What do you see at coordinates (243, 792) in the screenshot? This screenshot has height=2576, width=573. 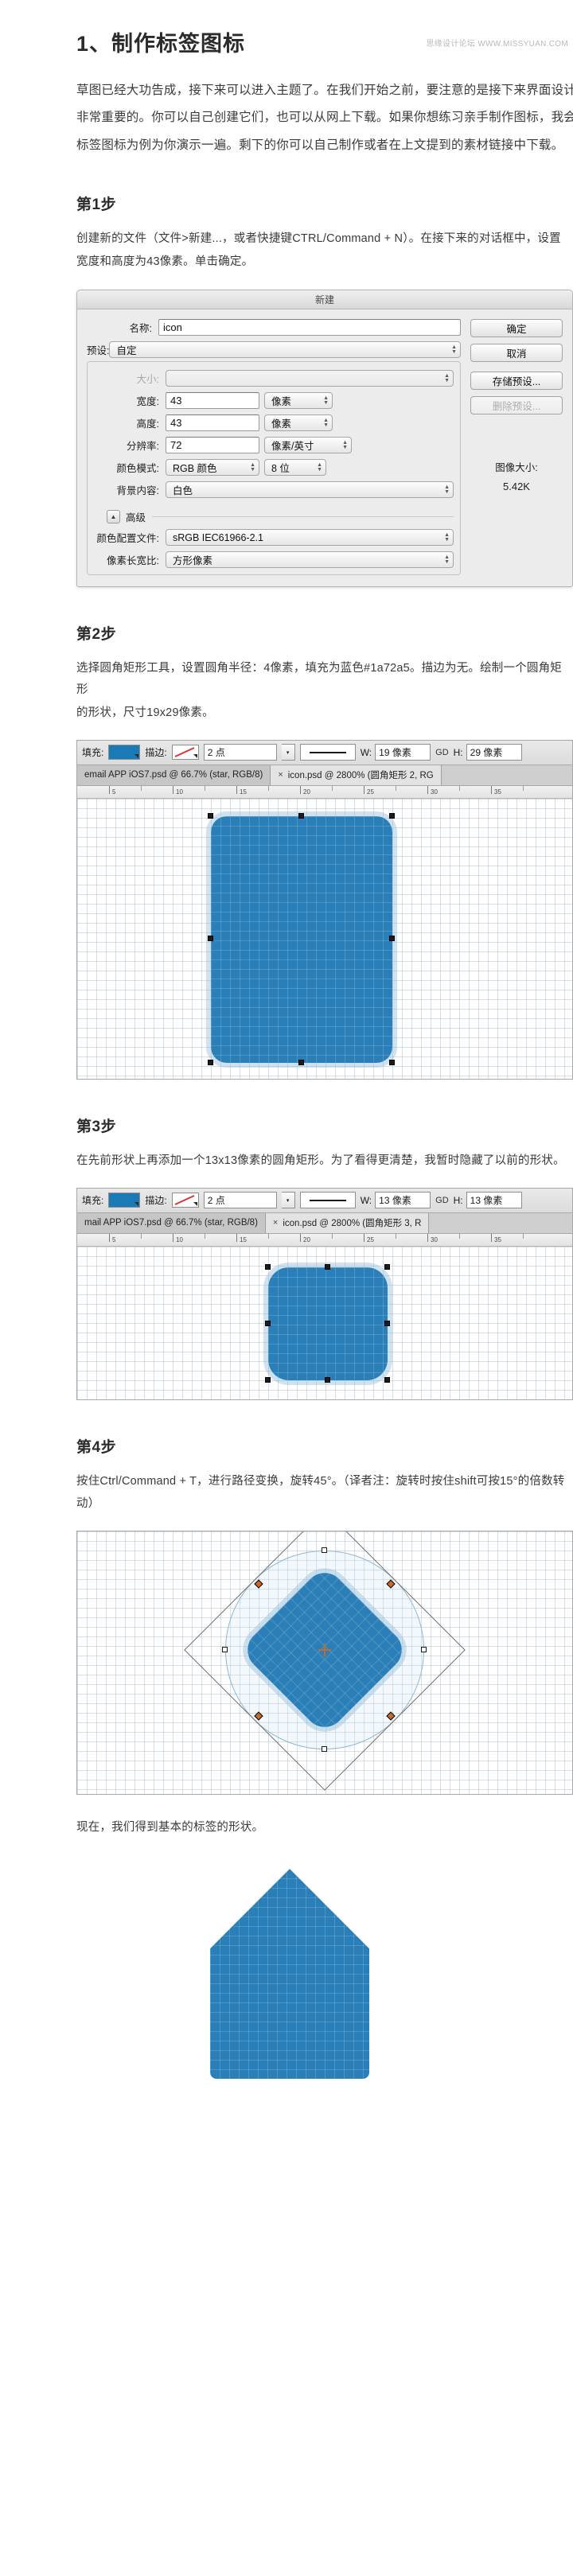 I see `ruler-tick: 15` at bounding box center [243, 792].